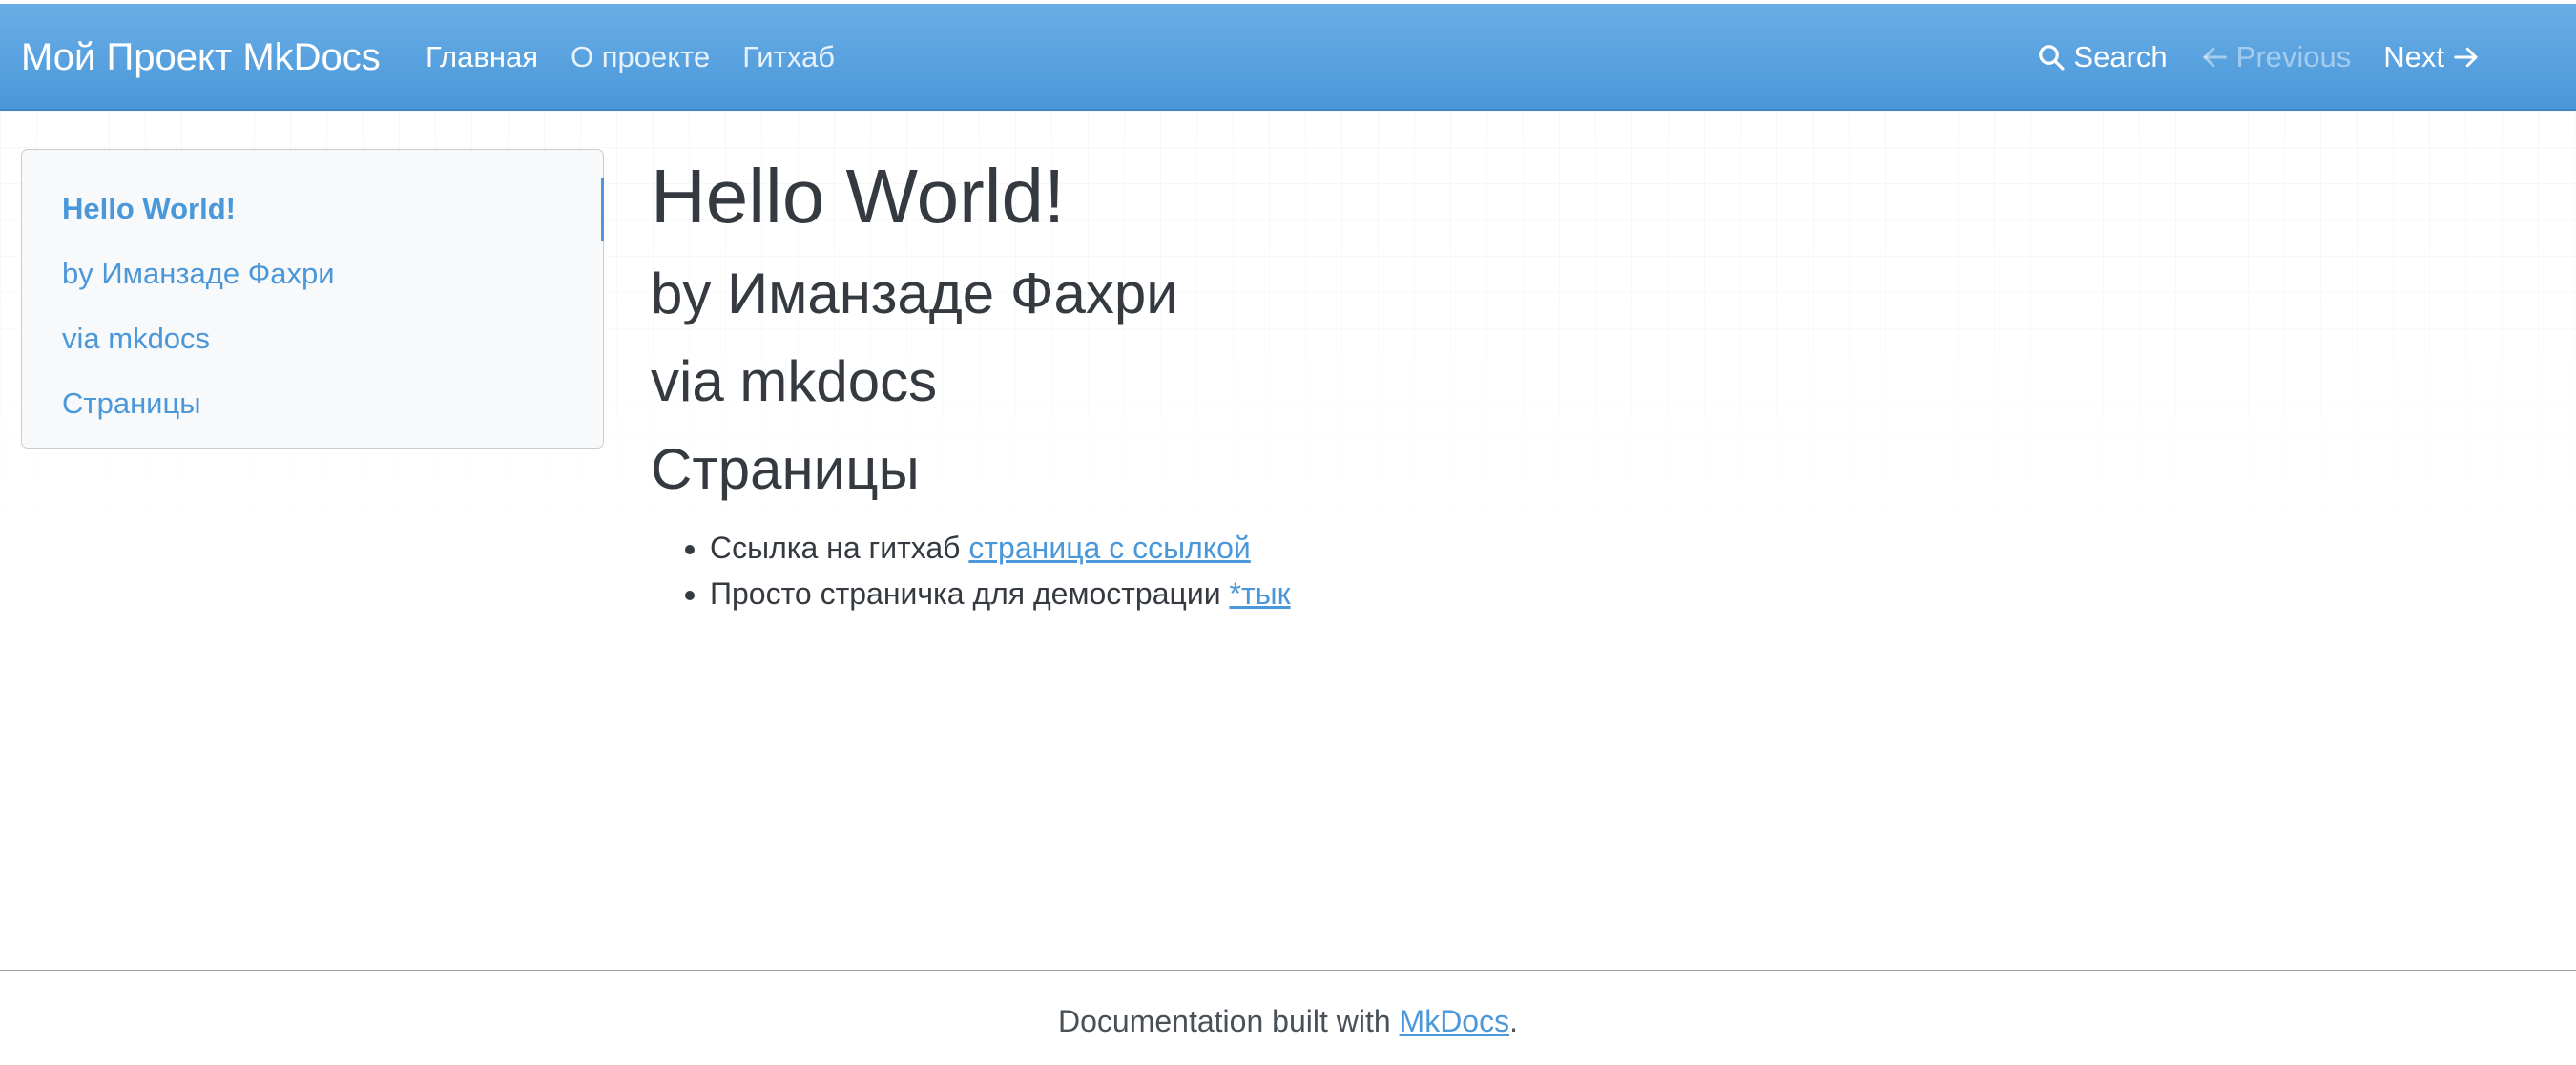  Describe the element at coordinates (1288, 970) in the screenshot. I see `footer-divider` at that location.